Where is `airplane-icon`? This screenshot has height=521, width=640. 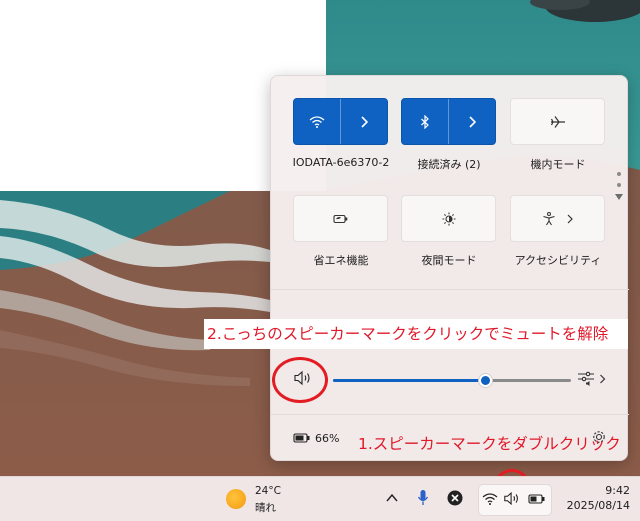
airplane-icon is located at coordinates (557, 121).